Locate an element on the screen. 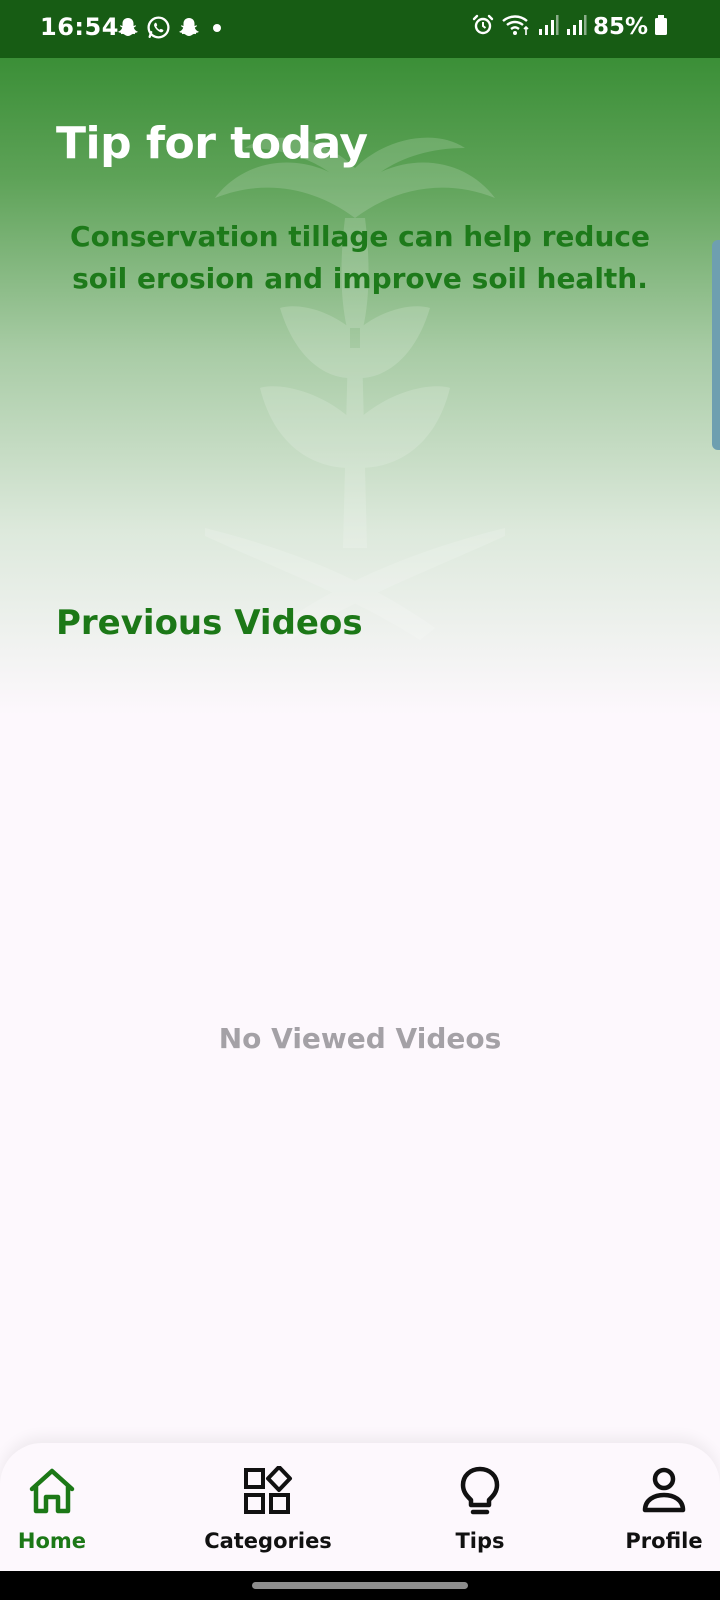  nav-label-categories: Categories is located at coordinates (268, 1541).